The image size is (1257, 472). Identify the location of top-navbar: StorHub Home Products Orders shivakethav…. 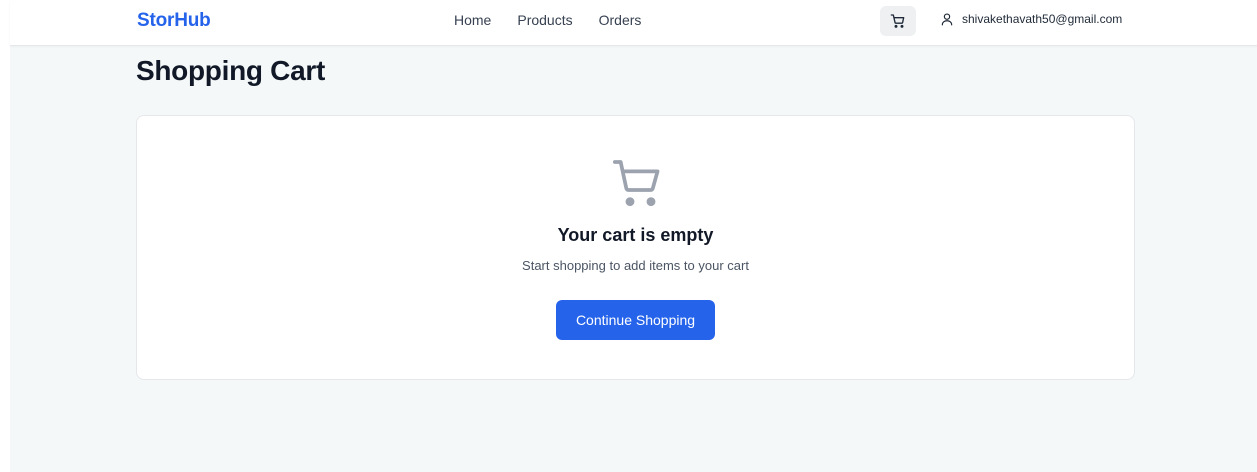
(633, 23).